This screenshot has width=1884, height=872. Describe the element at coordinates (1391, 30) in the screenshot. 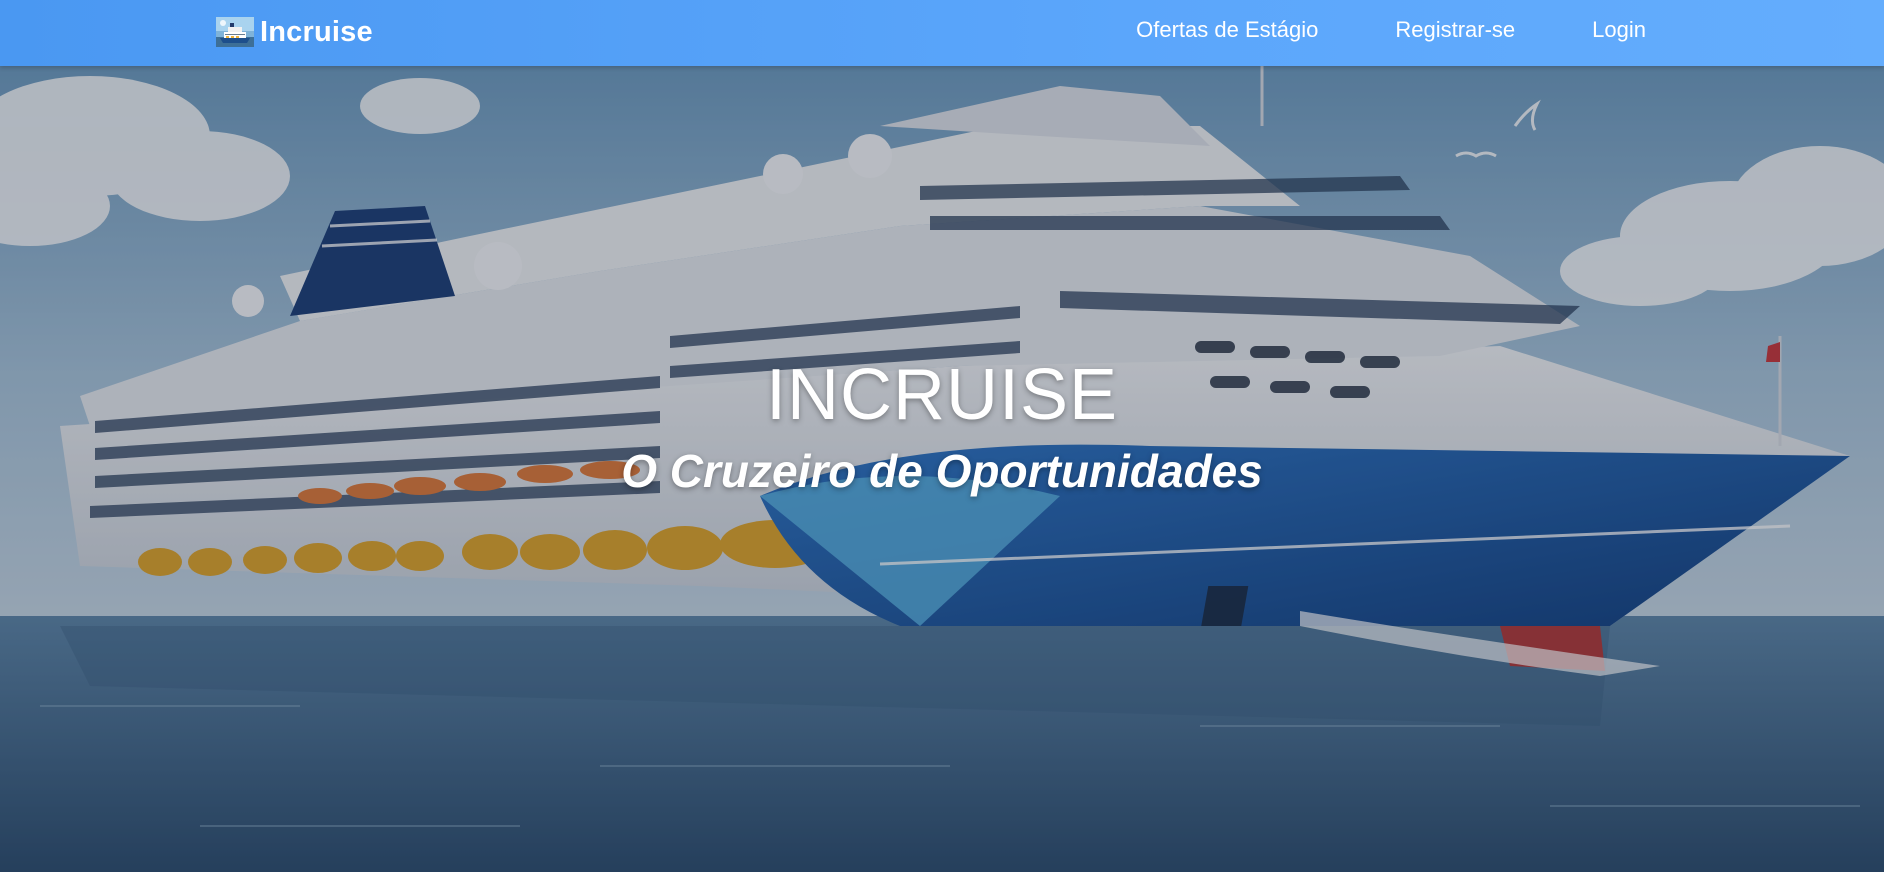

I see `nav-links: Ofertas de Estágio Registrar-se Login` at that location.